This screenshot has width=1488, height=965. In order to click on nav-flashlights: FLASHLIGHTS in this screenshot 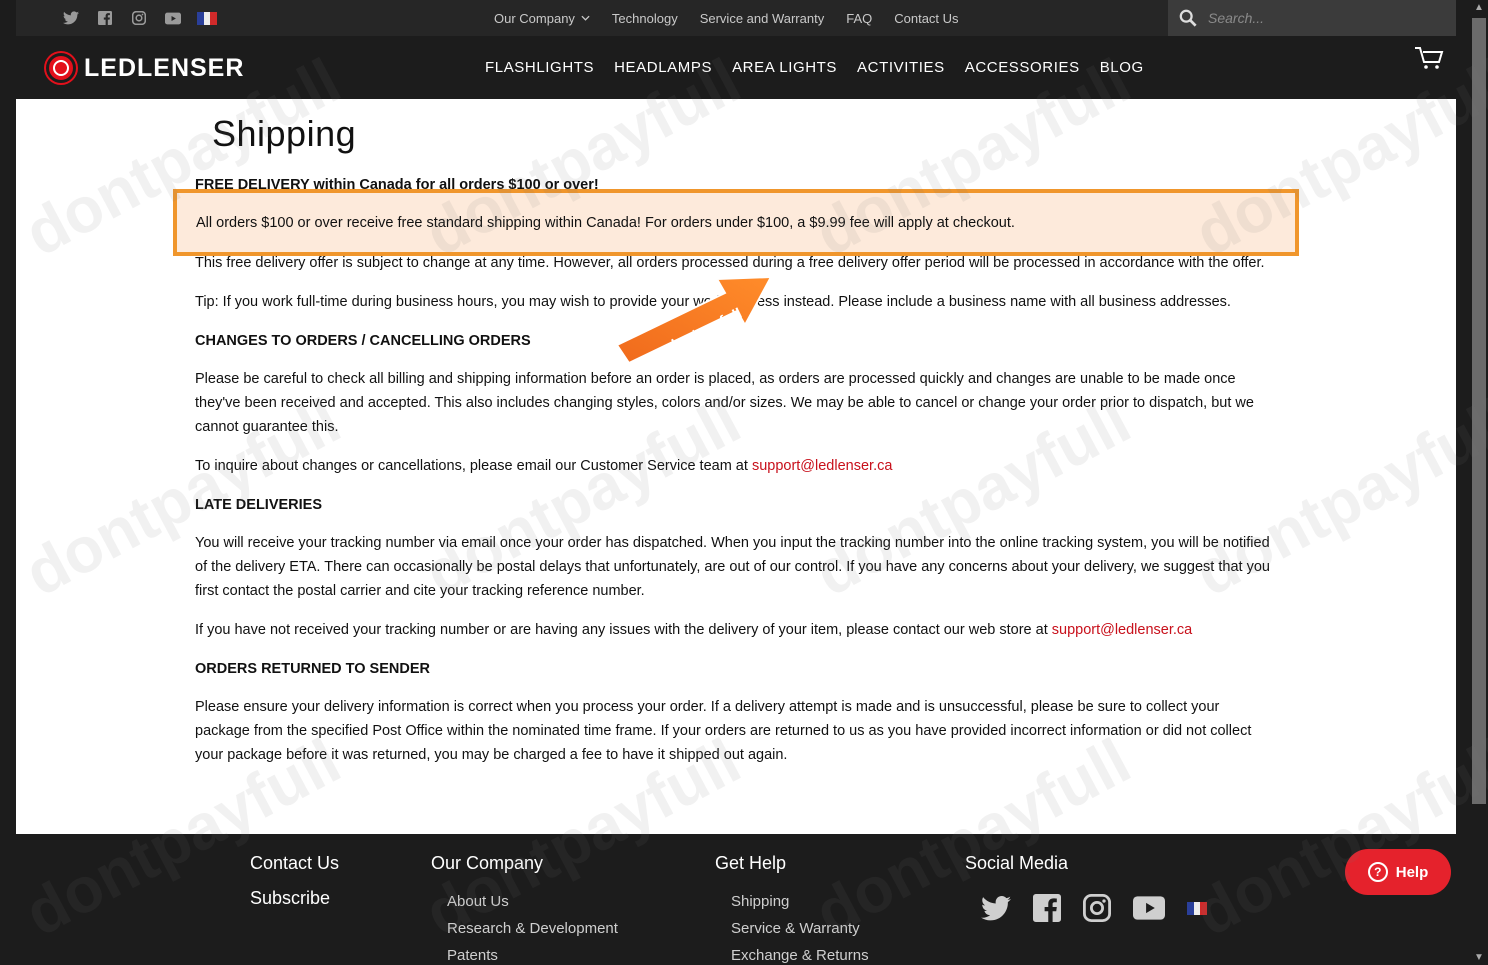, I will do `click(539, 67)`.